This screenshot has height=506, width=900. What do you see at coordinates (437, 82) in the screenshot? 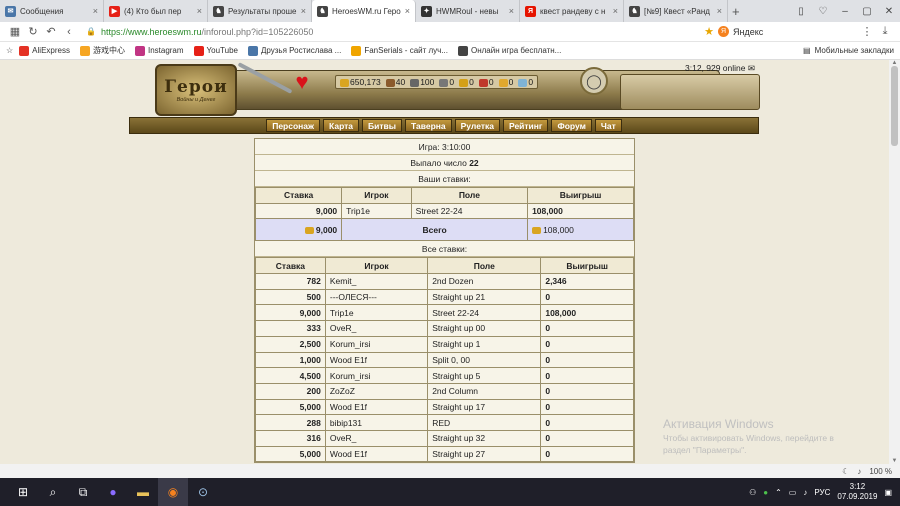
I see `resource-bar: 650,173 40 100 0 0 0 0 0` at bounding box center [437, 82].